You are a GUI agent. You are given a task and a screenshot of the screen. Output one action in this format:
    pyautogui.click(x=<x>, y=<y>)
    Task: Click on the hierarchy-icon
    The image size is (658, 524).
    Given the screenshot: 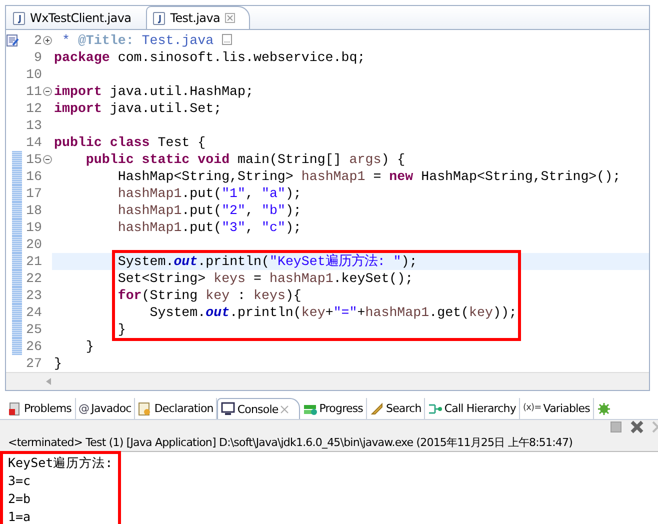 What is the action you would take?
    pyautogui.click(x=435, y=409)
    